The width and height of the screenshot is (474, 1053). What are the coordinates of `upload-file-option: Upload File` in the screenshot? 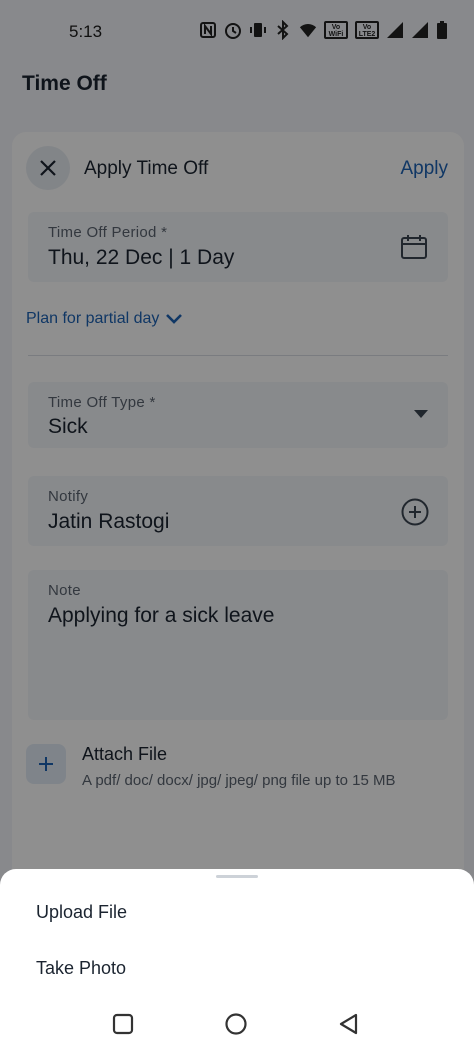 It's located at (81, 912).